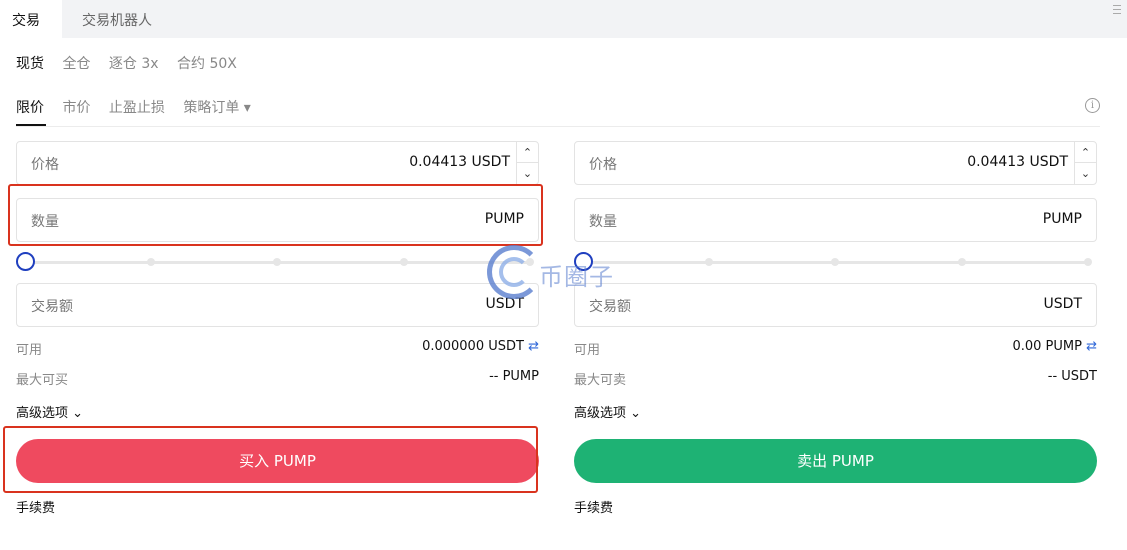 This screenshot has height=550, width=1127. What do you see at coordinates (270, 459) in the screenshot?
I see `annotation-box-buy-button` at bounding box center [270, 459].